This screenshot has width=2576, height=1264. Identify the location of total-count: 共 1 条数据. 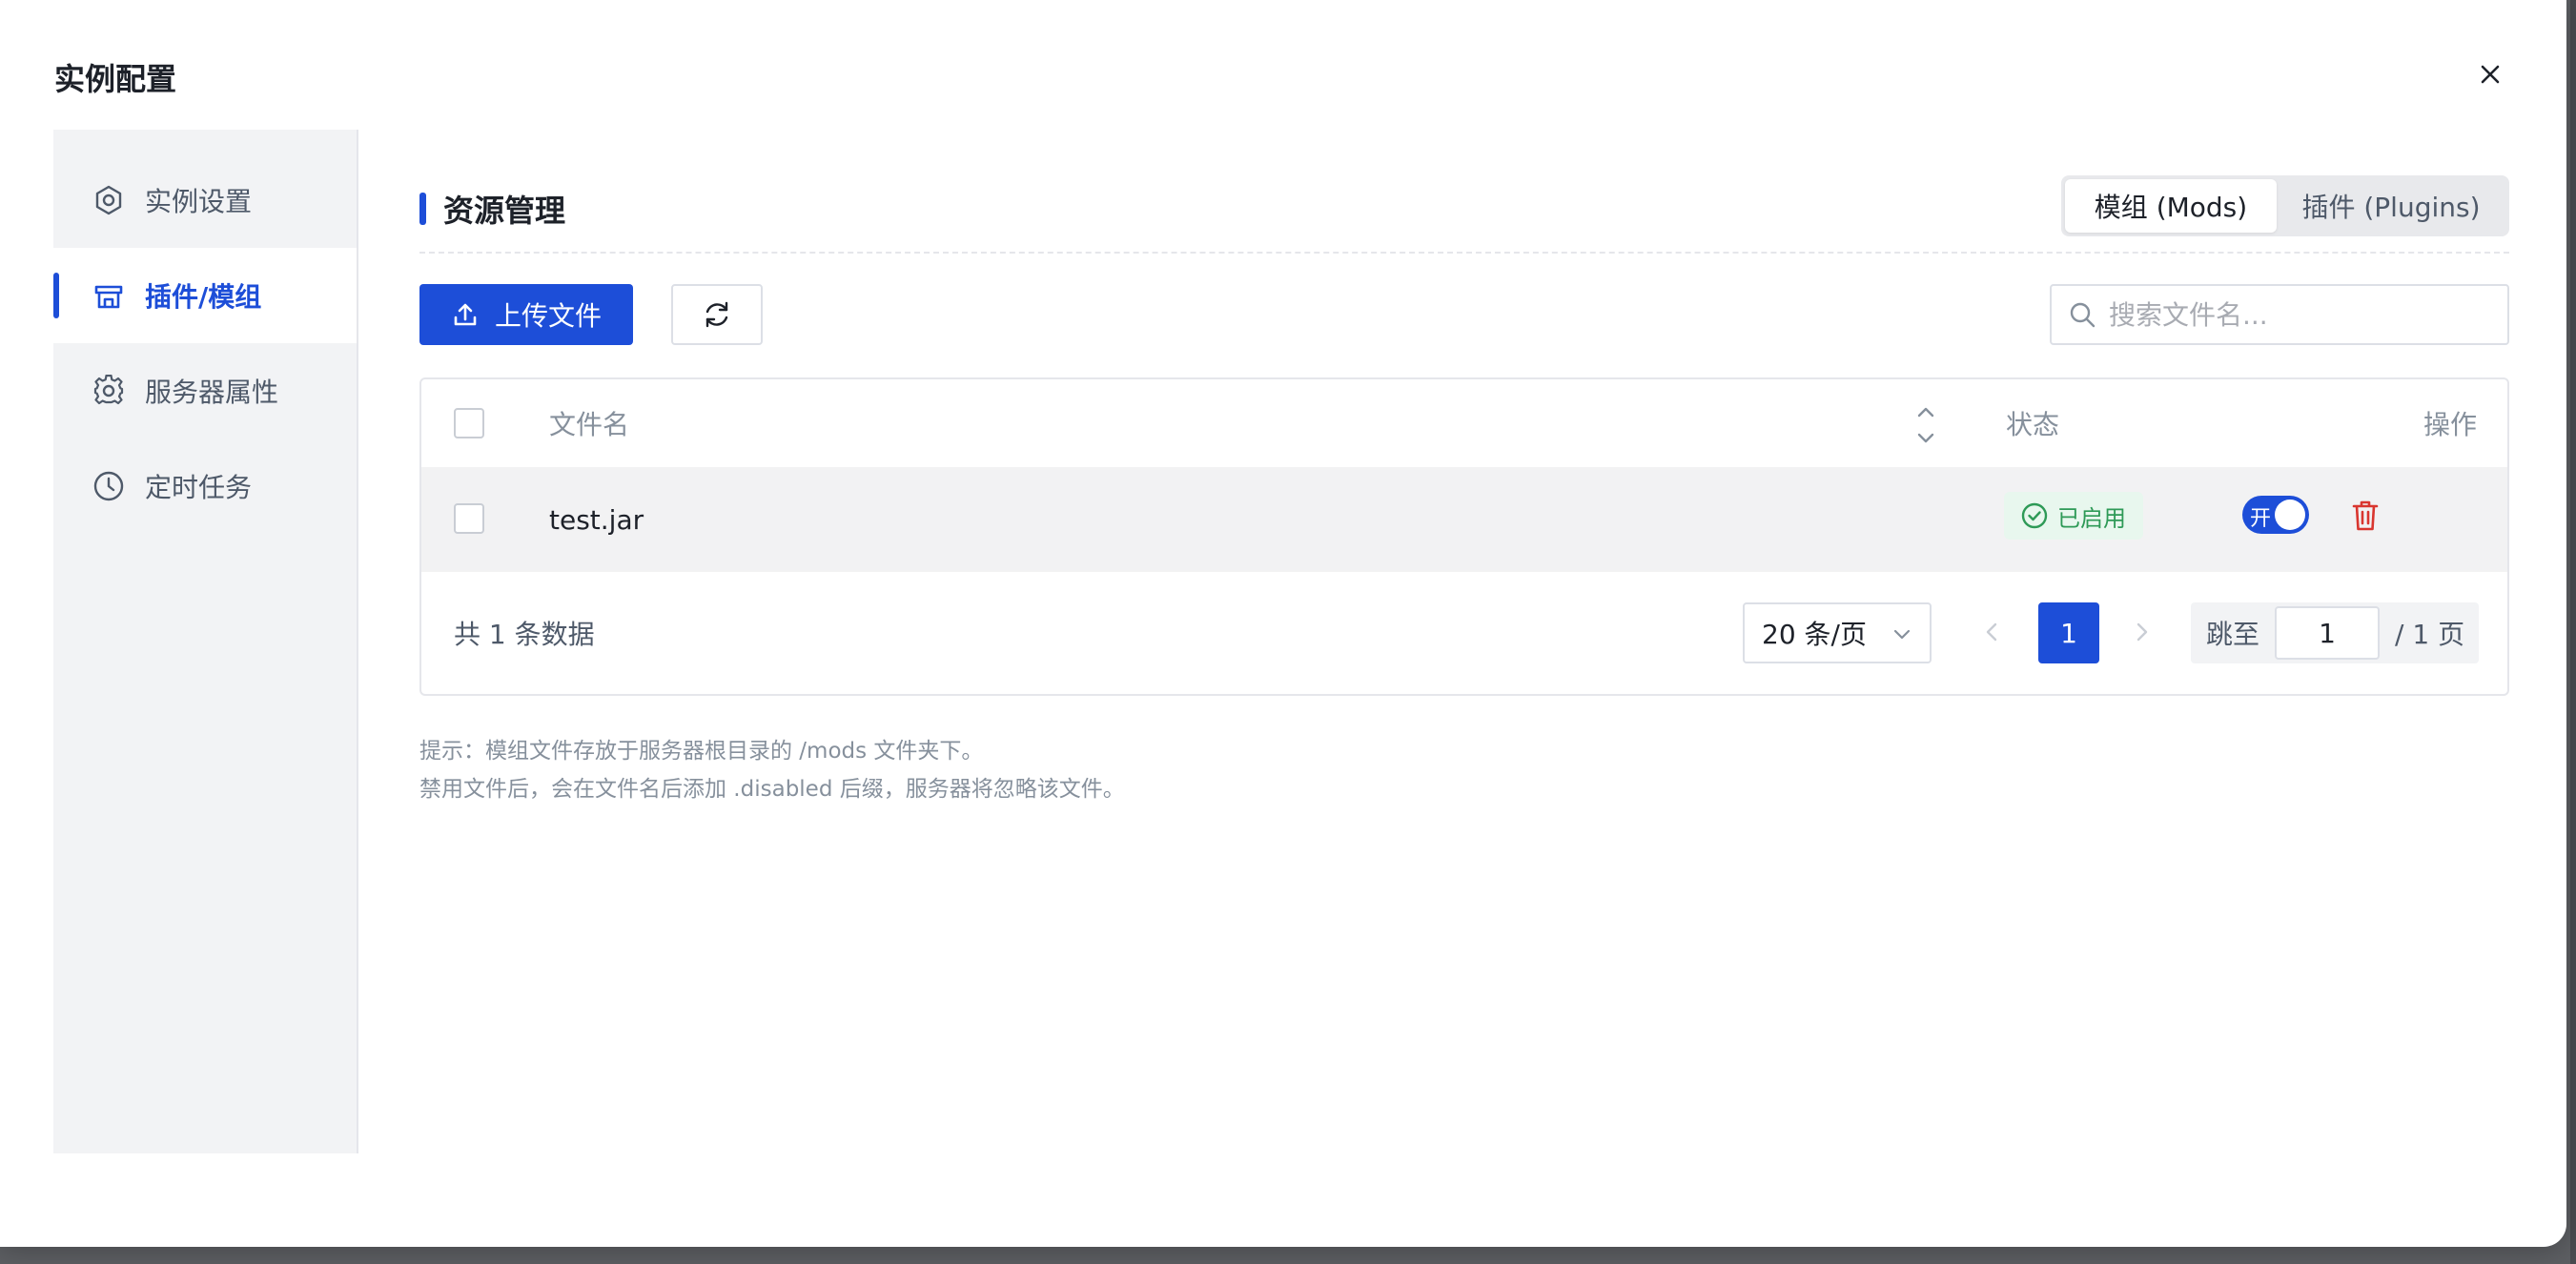
(524, 634).